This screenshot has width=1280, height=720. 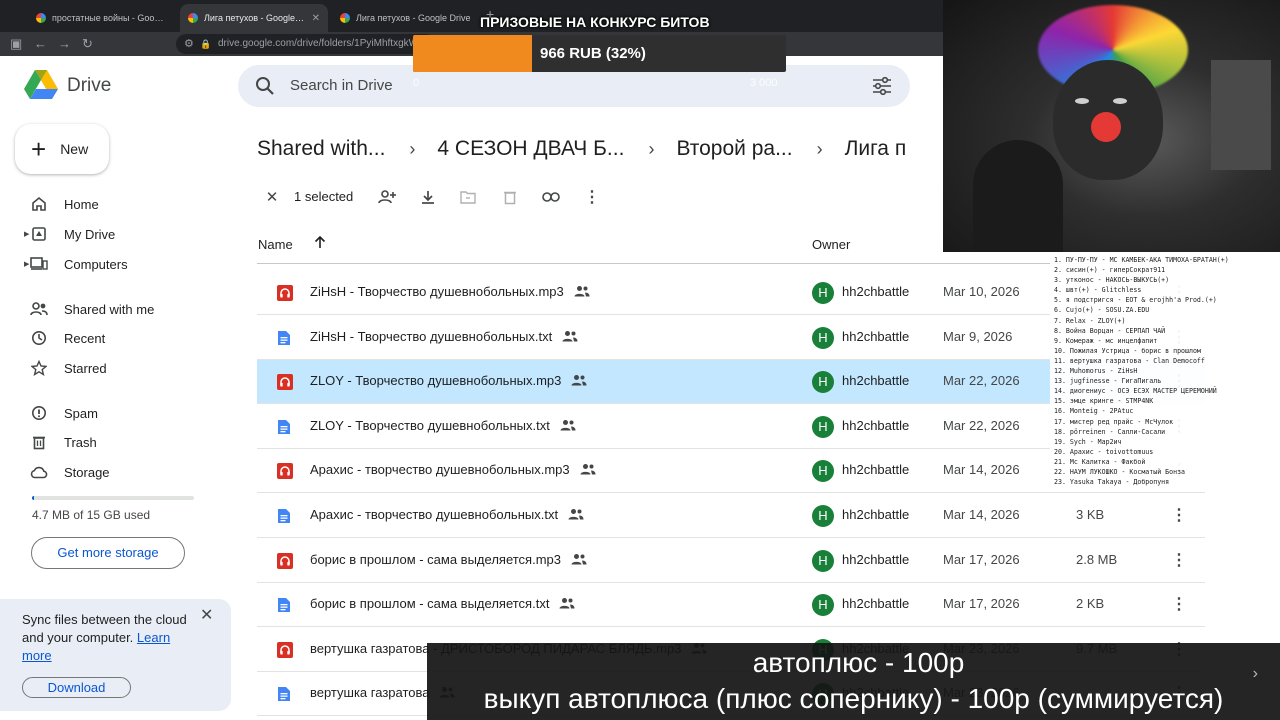 I want to click on file-name: Арахис - творчество душевнобольных.txt, so click(x=447, y=515).